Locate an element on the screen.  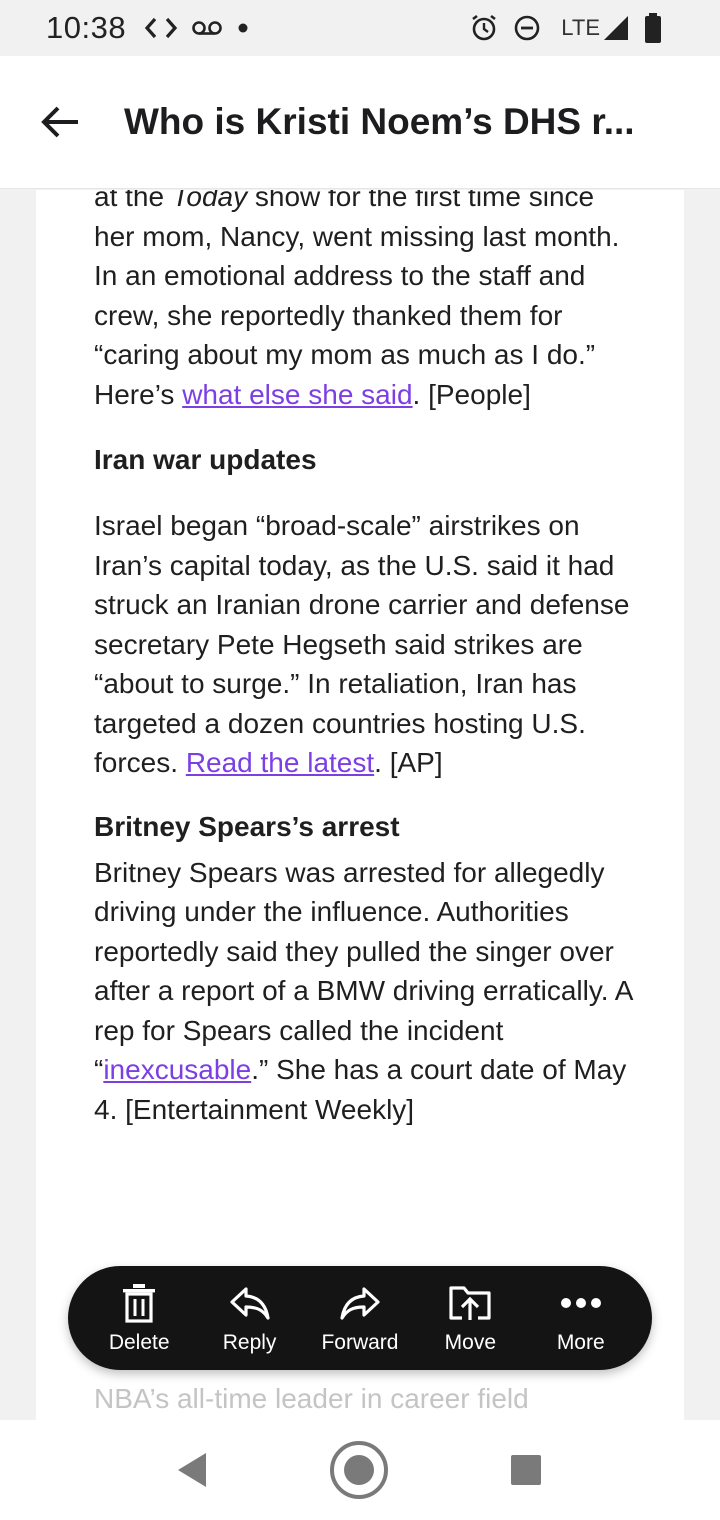
reply-button: Reply is located at coordinates (250, 1318).